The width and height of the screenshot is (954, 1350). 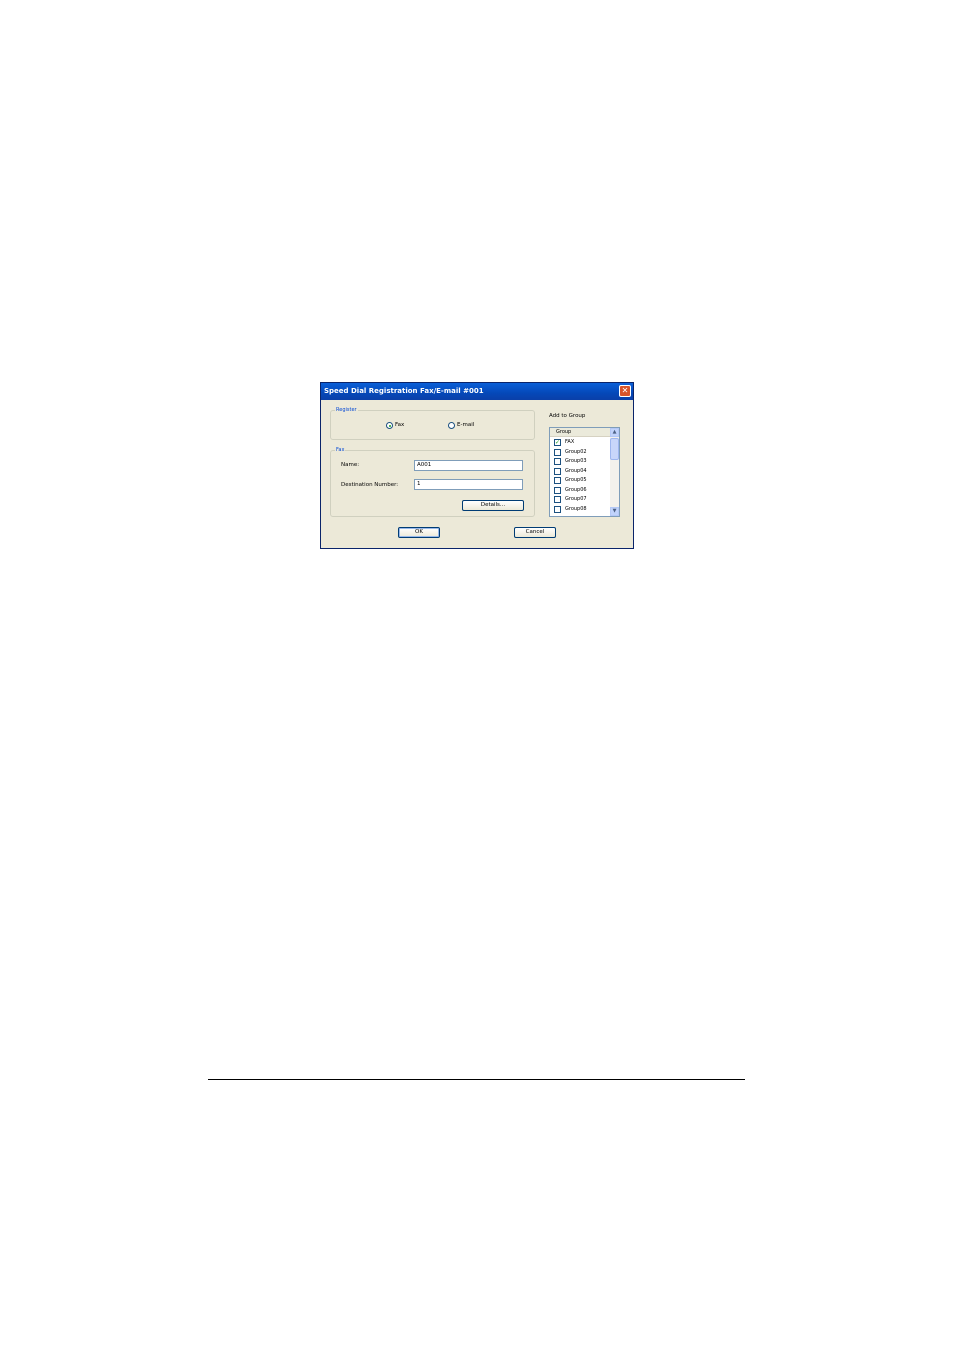 I want to click on group-scrollbar: ▲ ▼, so click(x=614, y=472).